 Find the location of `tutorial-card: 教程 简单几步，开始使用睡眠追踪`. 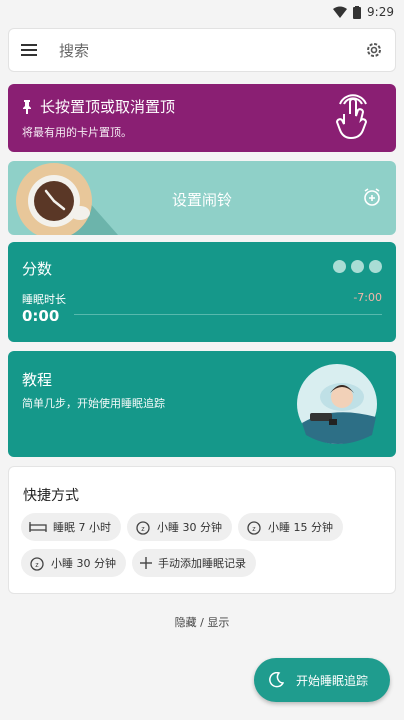

tutorial-card: 教程 简单几步，开始使用睡眠追踪 is located at coordinates (202, 404).